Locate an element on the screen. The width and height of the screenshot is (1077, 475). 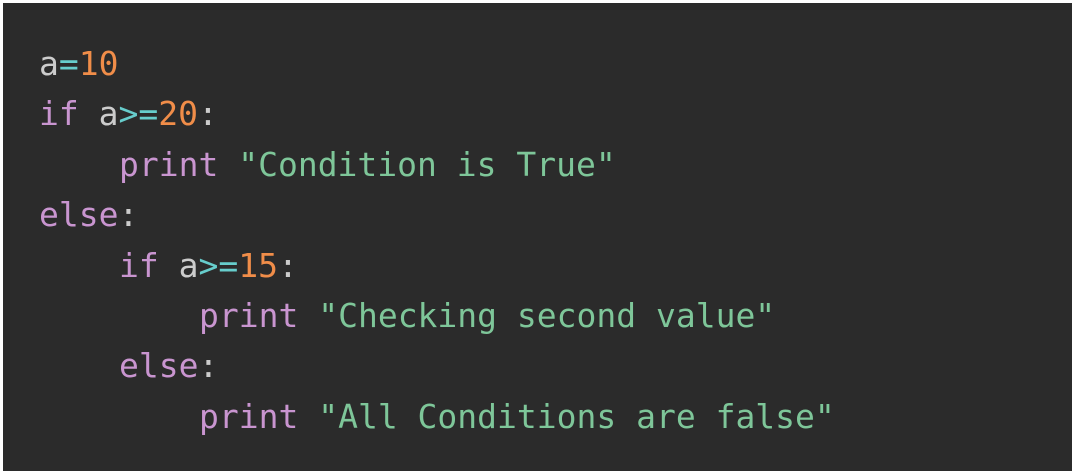
code-token: "All Conditions are false" is located at coordinates (576, 416).